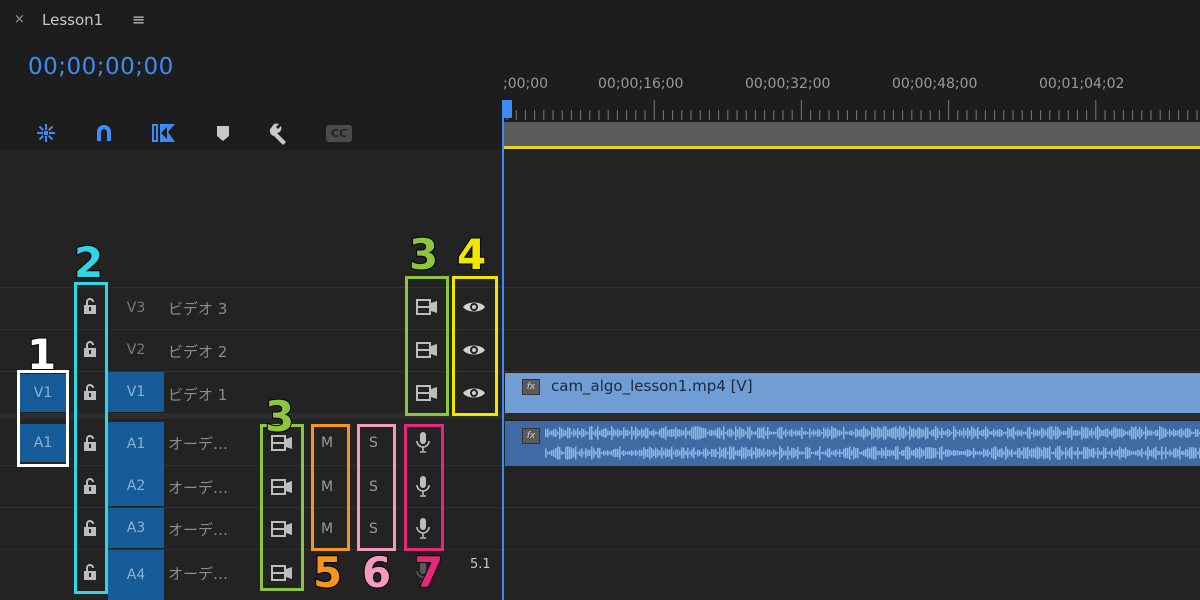 This screenshot has height=600, width=1200. I want to click on track-target-a1: A1, so click(136, 444).